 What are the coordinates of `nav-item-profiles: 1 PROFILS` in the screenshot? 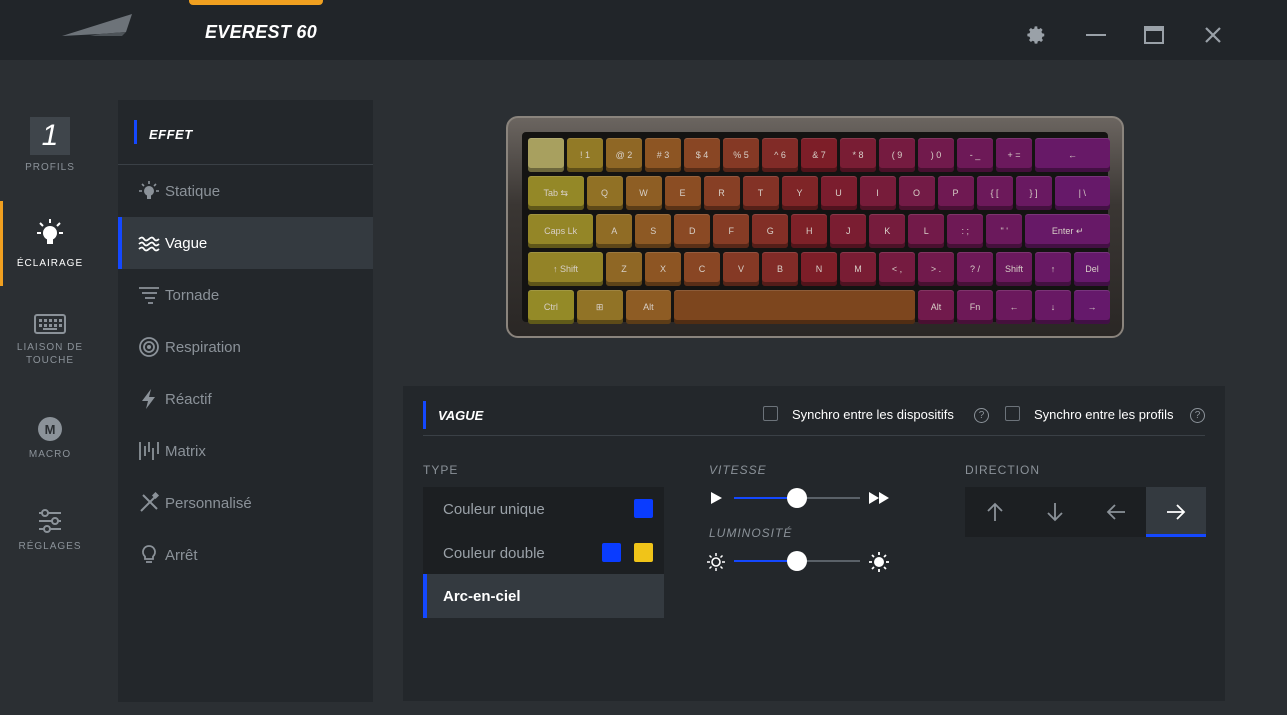 It's located at (50, 145).